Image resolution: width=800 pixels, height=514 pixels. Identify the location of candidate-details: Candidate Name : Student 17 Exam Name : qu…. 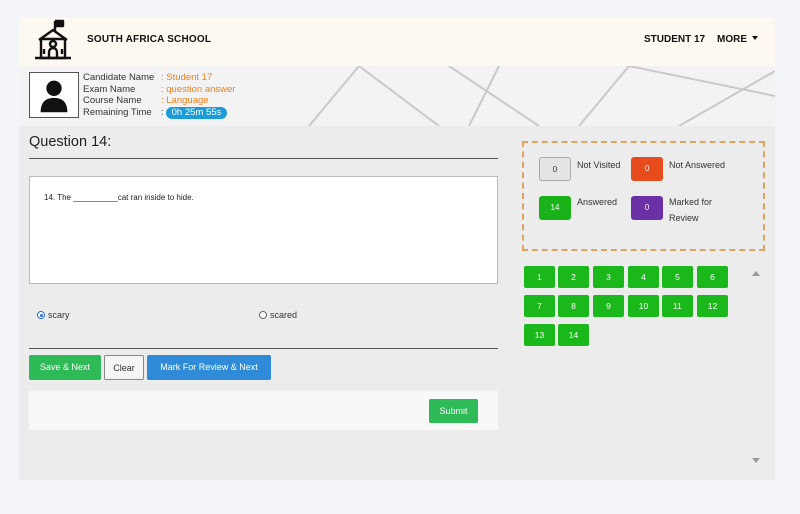
(159, 95).